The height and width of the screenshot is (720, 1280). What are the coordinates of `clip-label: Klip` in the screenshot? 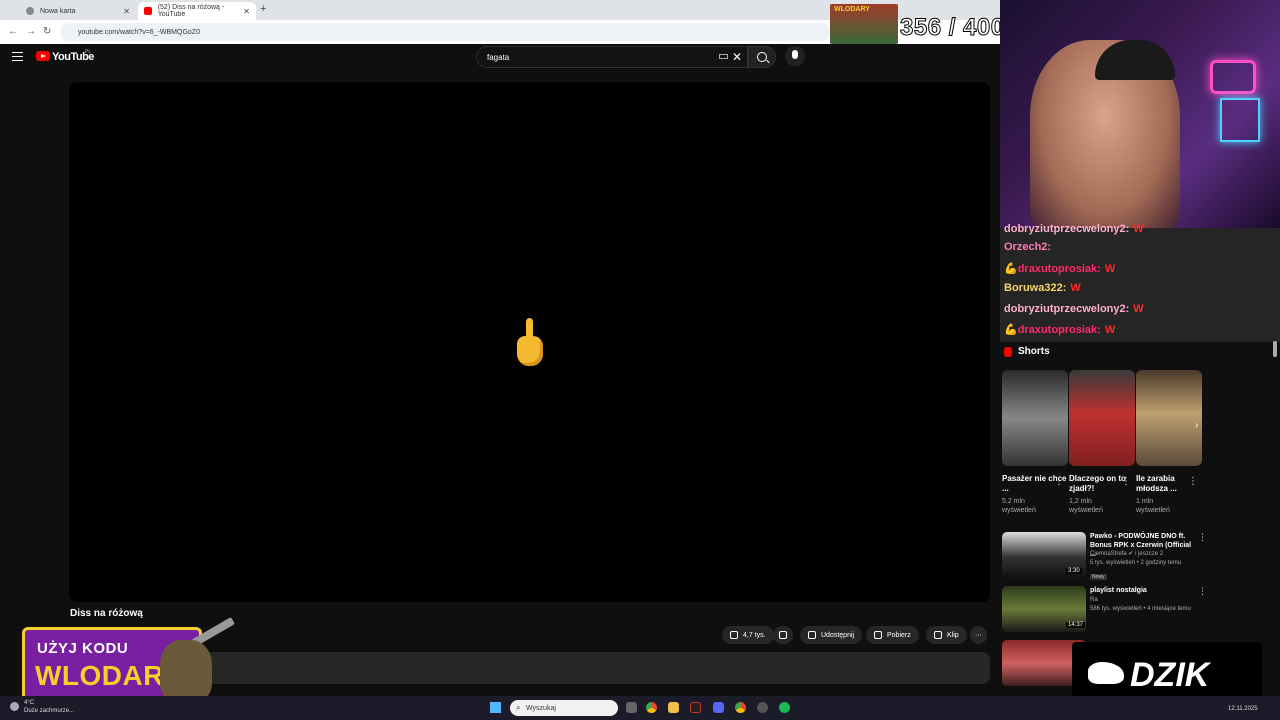 It's located at (953, 635).